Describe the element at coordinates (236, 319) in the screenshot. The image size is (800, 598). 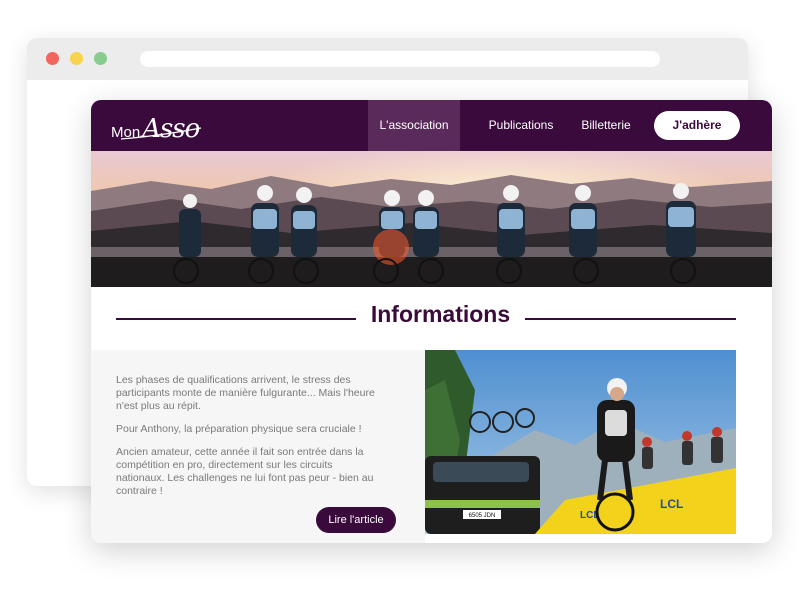
I see `heading-divider-left` at that location.